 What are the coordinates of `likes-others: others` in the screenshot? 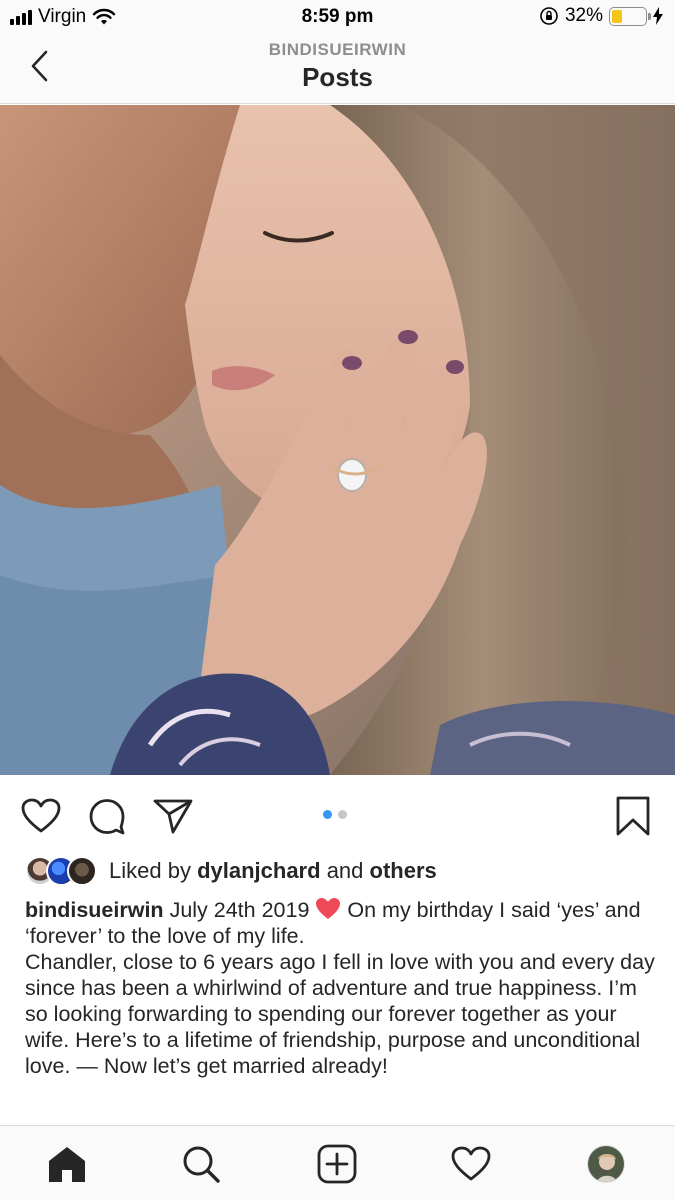 It's located at (403, 870).